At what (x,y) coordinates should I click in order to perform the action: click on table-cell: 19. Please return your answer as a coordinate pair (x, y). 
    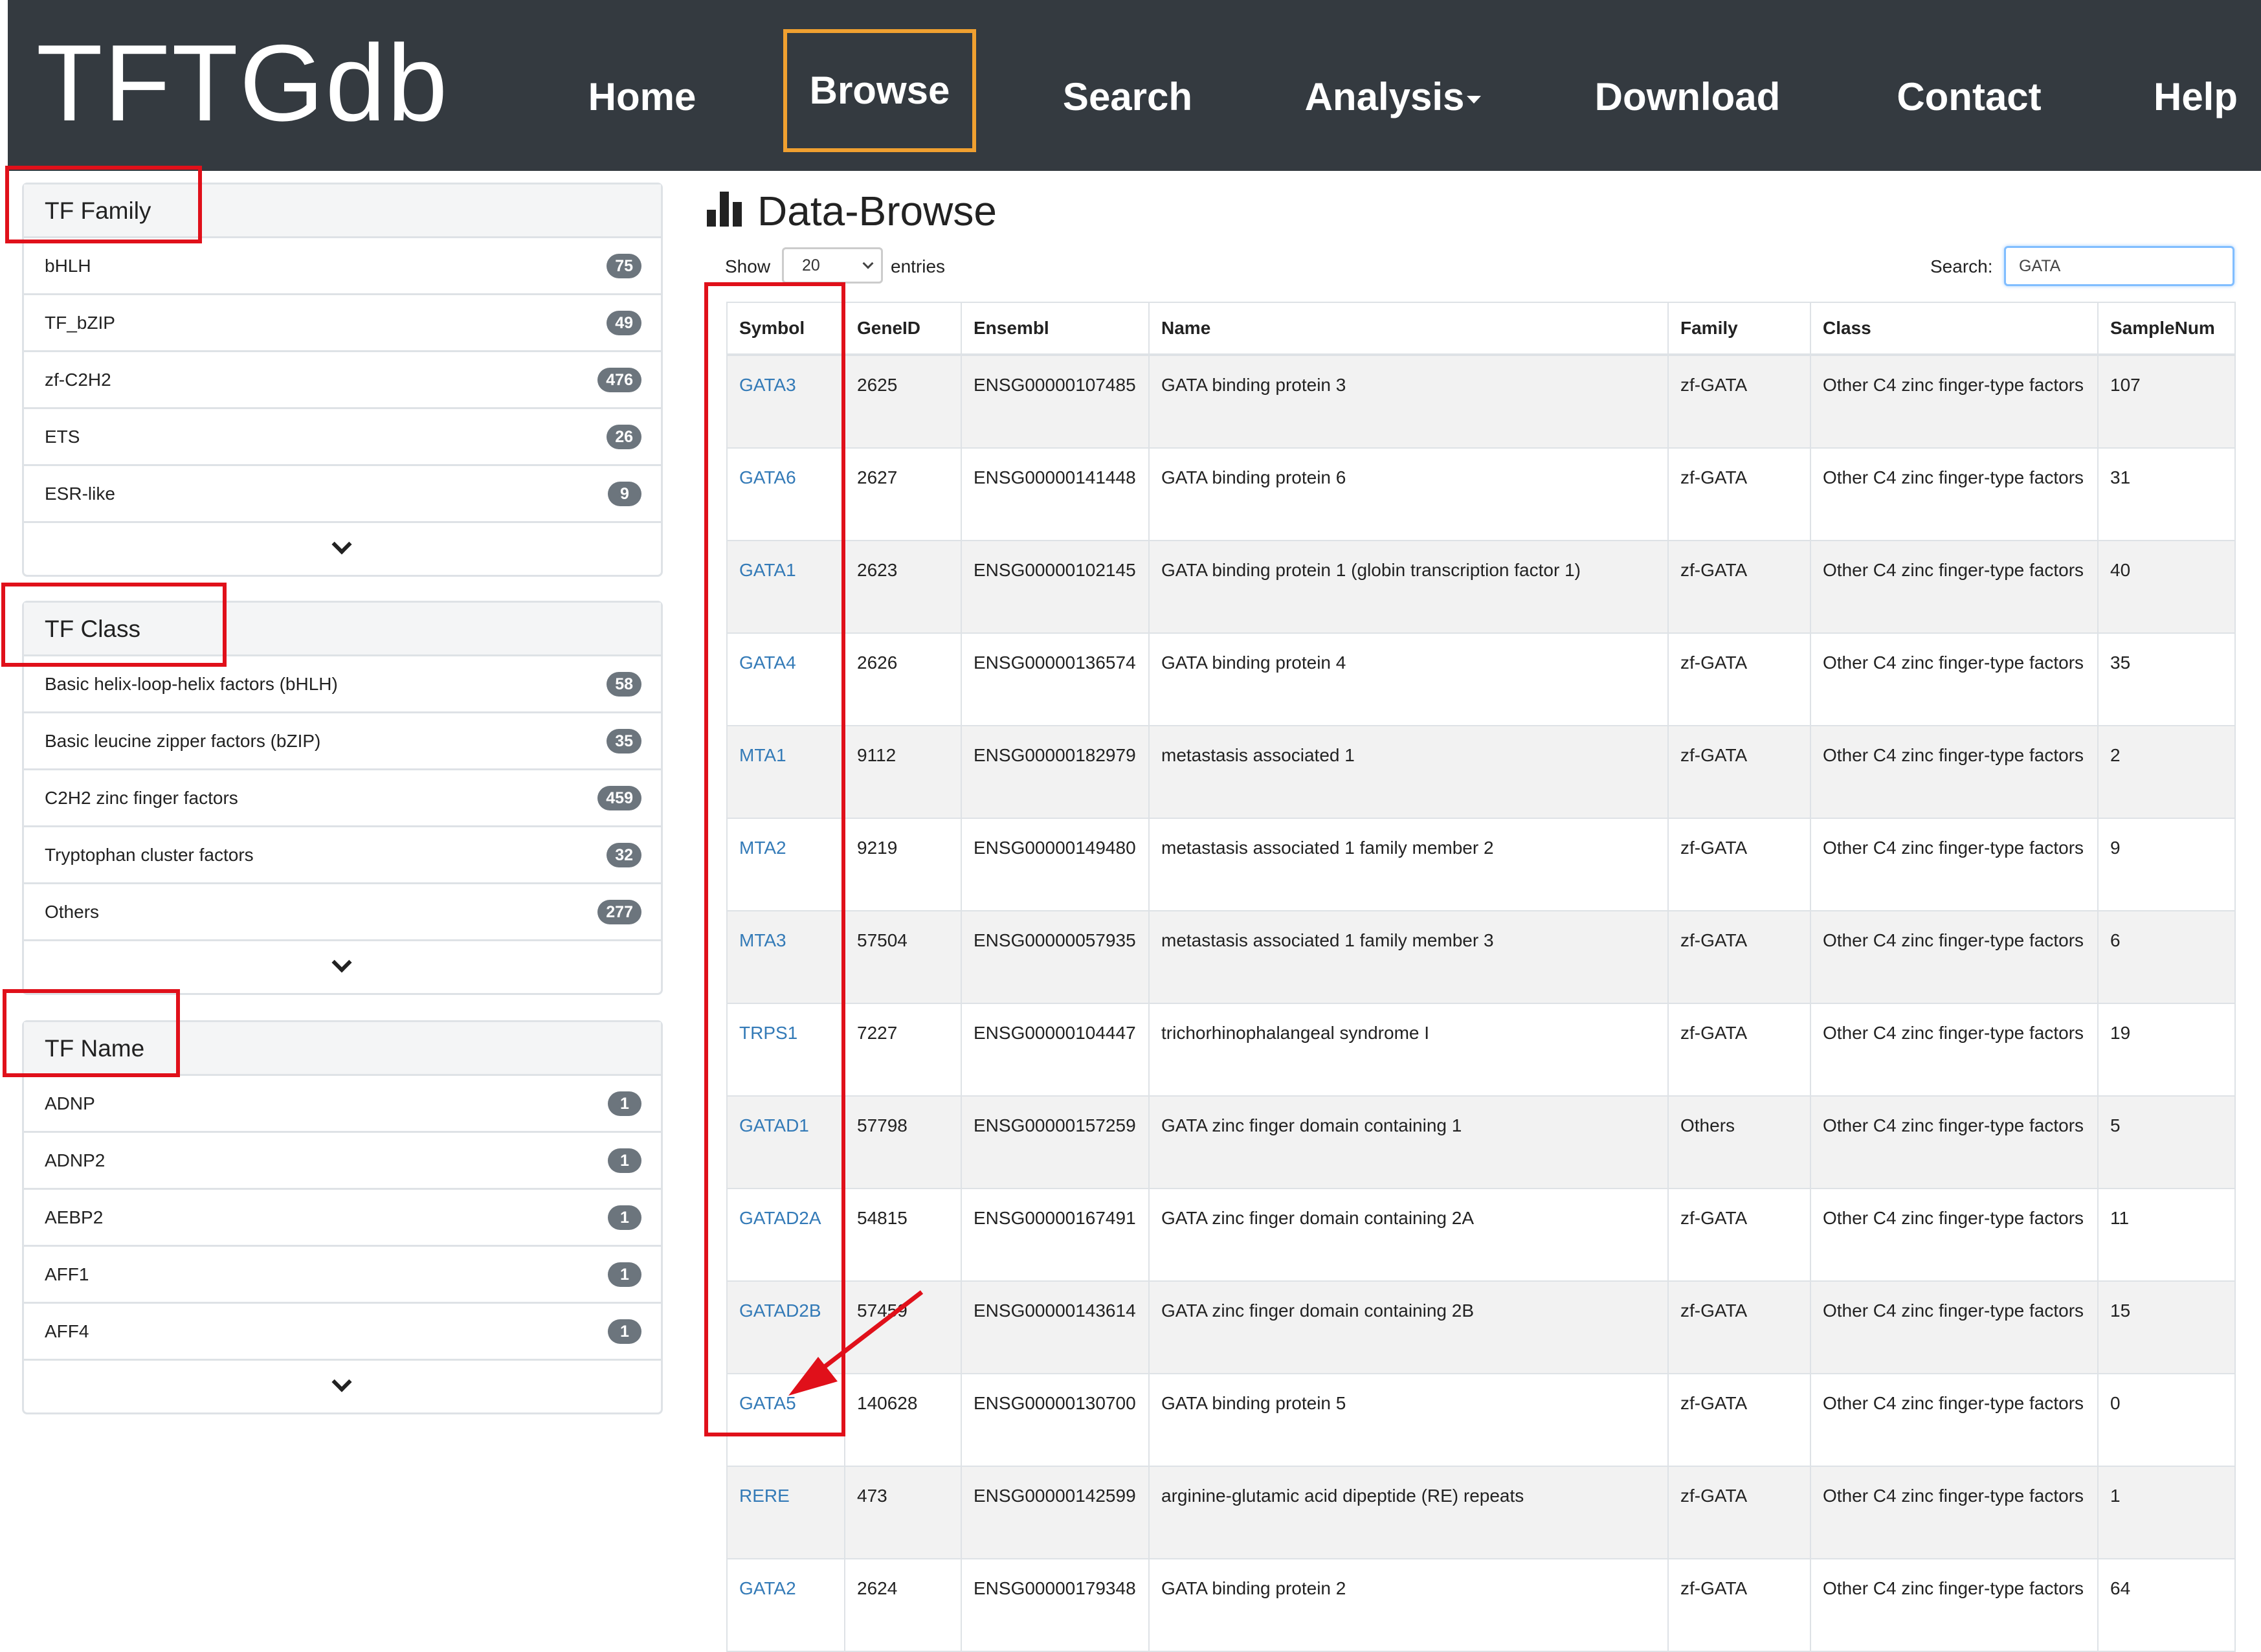
    Looking at the image, I should click on (2166, 1050).